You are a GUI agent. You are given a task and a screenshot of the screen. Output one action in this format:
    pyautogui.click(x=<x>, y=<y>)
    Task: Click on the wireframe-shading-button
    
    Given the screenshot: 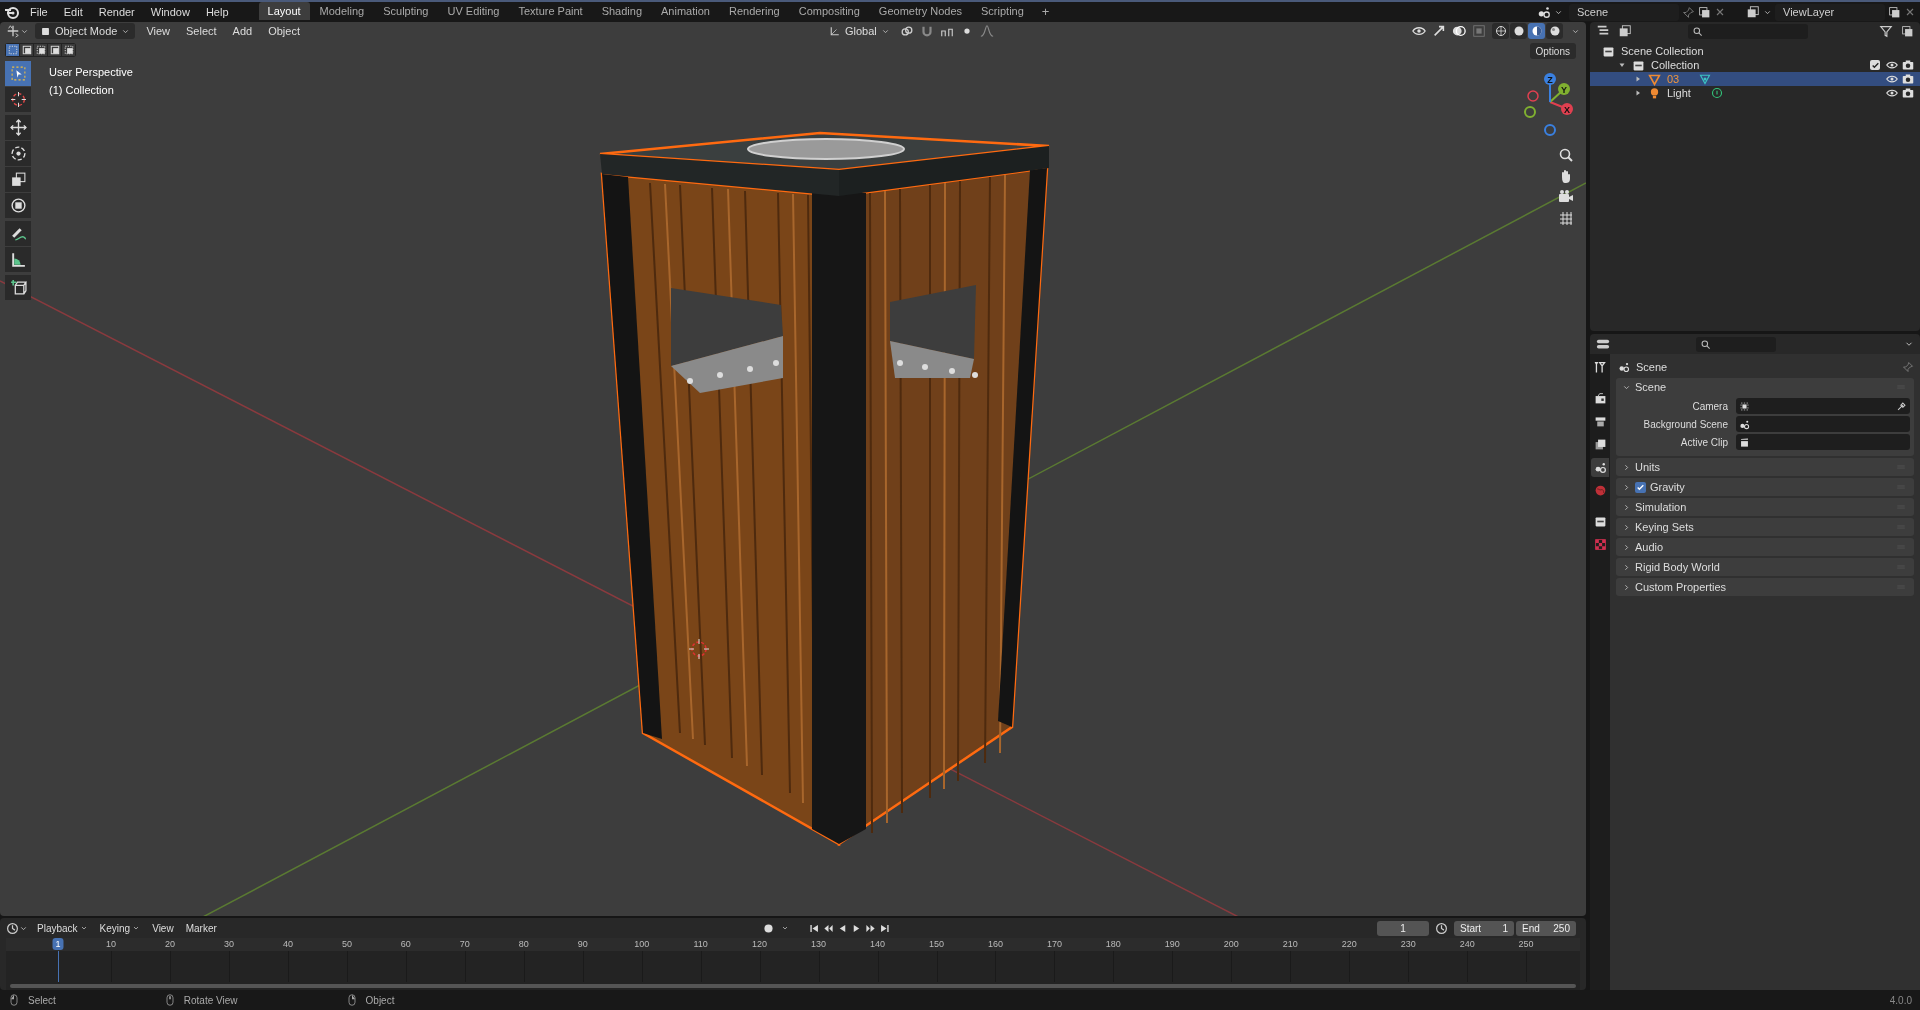 What is the action you would take?
    pyautogui.click(x=1500, y=31)
    